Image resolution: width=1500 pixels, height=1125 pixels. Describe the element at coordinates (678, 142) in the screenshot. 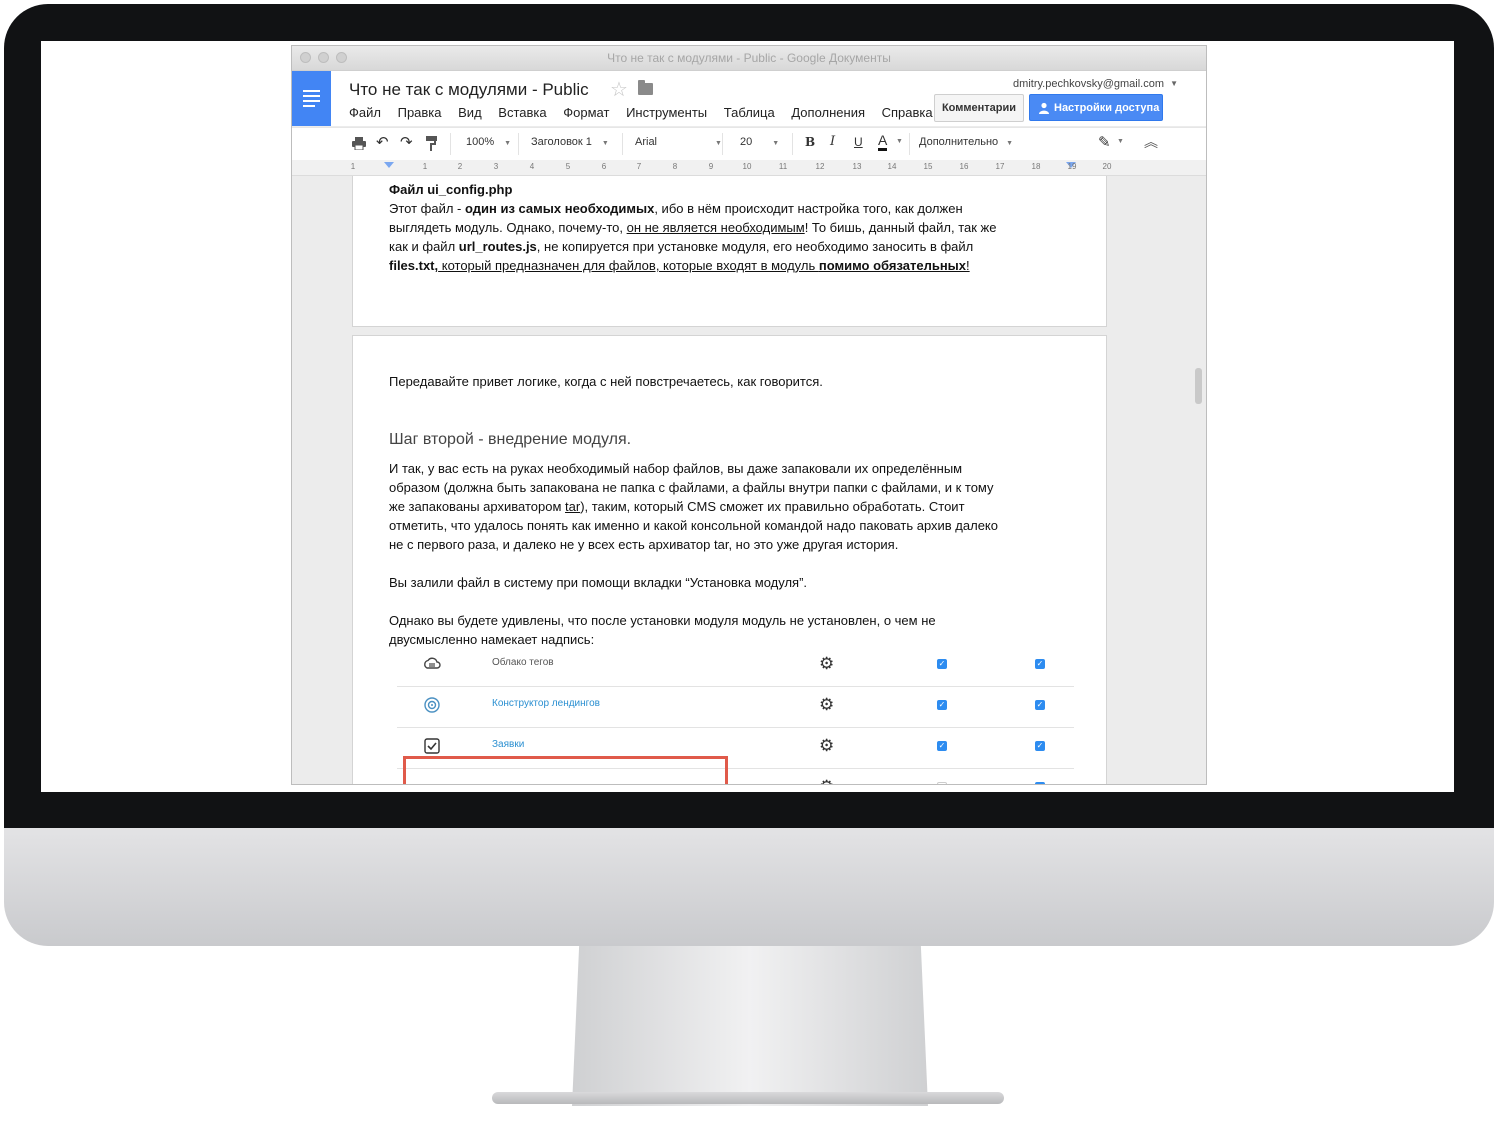

I see `font-select: Arial ▼` at that location.